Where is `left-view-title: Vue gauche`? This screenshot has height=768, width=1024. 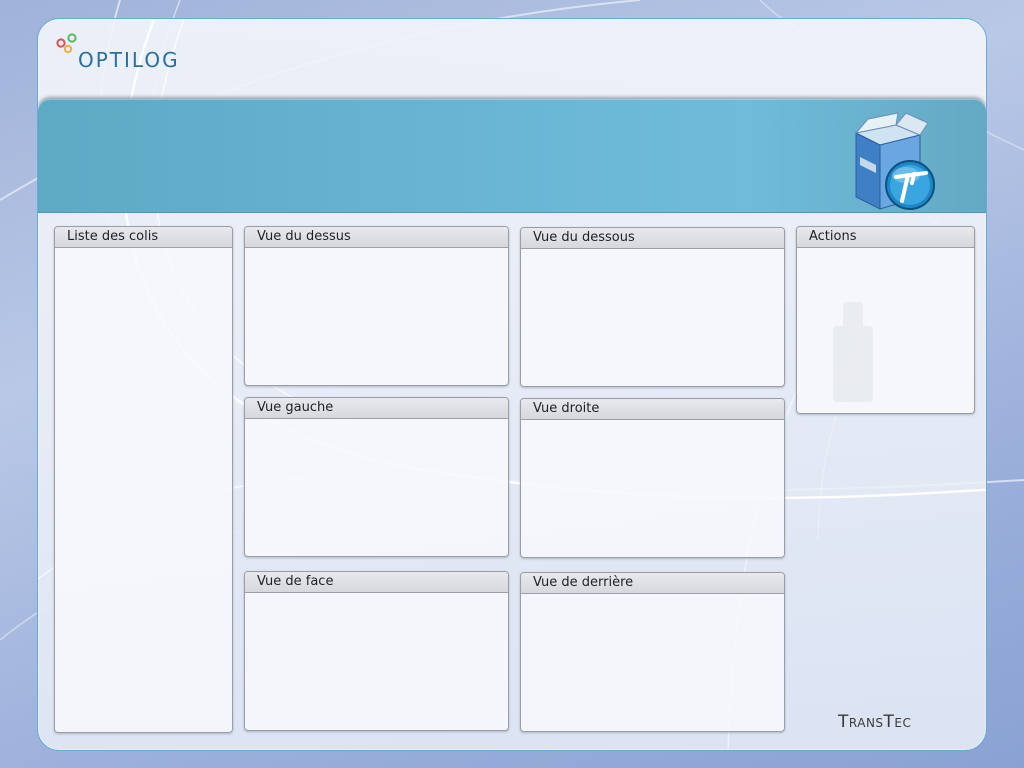
left-view-title: Vue gauche is located at coordinates (376, 408).